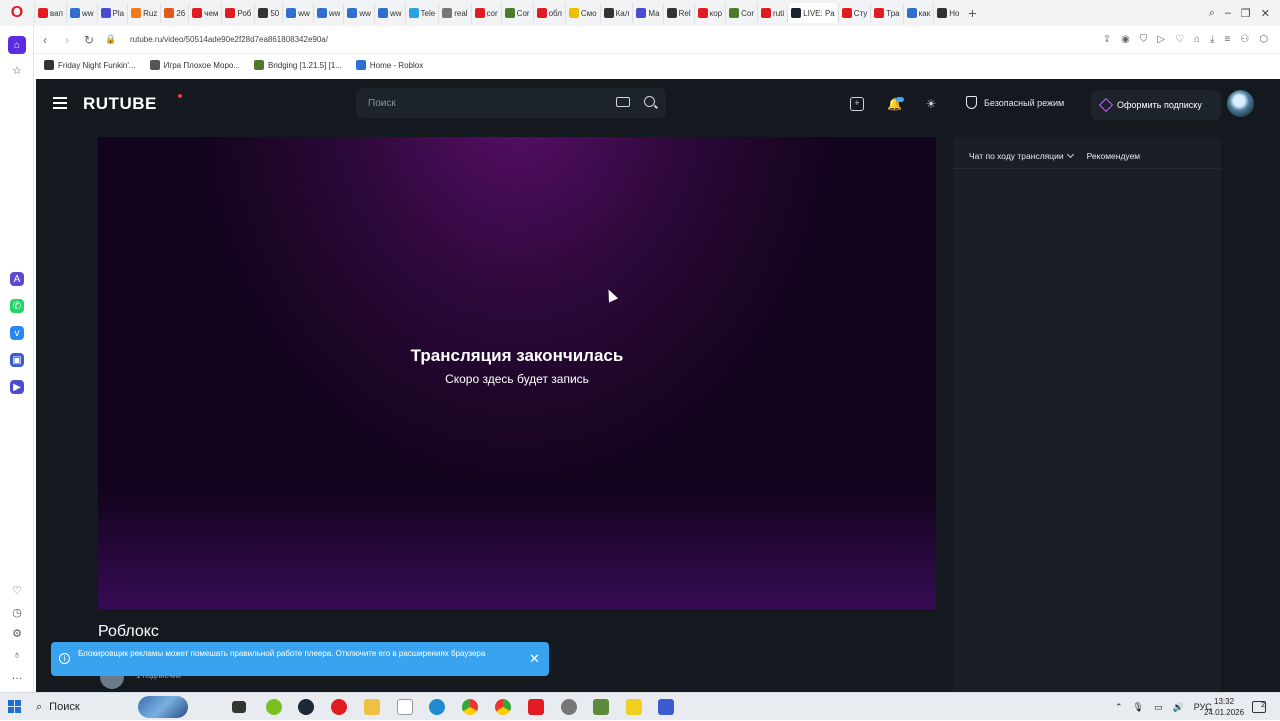 Image resolution: width=1280 pixels, height=721 pixels. What do you see at coordinates (649, 101) in the screenshot?
I see `search-icon` at bounding box center [649, 101].